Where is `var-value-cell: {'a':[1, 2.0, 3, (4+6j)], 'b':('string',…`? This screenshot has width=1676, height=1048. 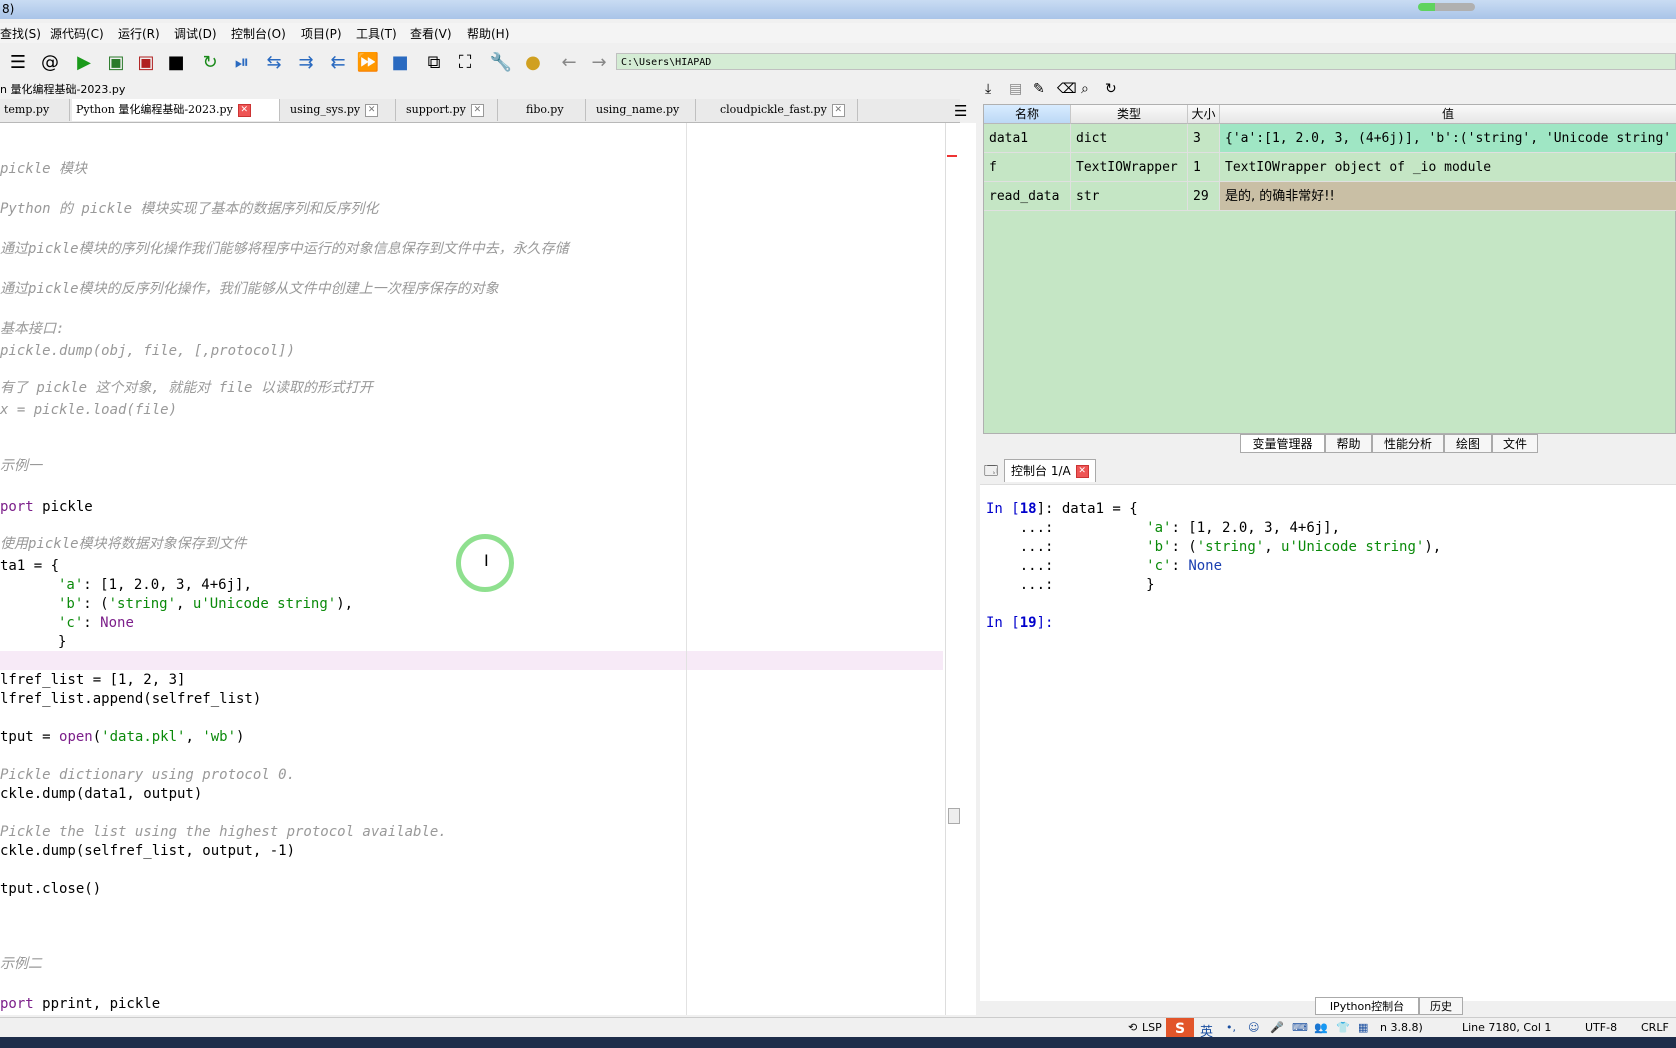 var-value-cell: {'a':[1, 2.0, 3, (4+6j)], 'b':('string',… is located at coordinates (1448, 138).